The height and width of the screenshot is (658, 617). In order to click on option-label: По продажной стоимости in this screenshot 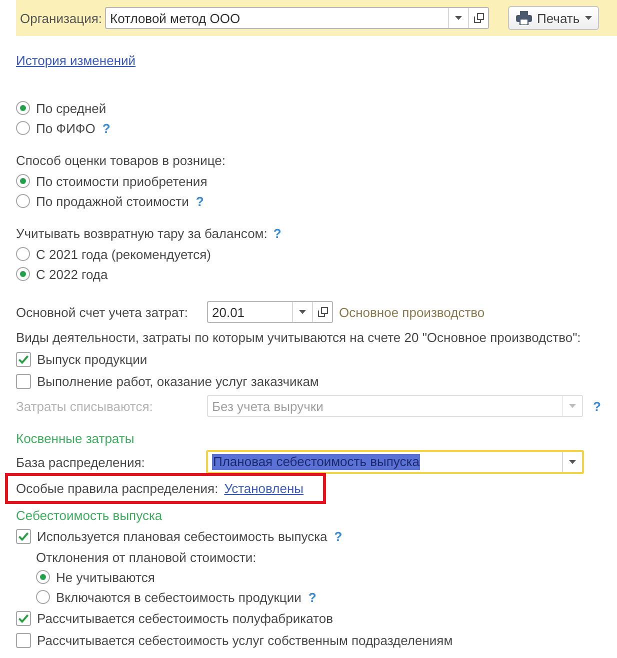, I will do `click(112, 201)`.